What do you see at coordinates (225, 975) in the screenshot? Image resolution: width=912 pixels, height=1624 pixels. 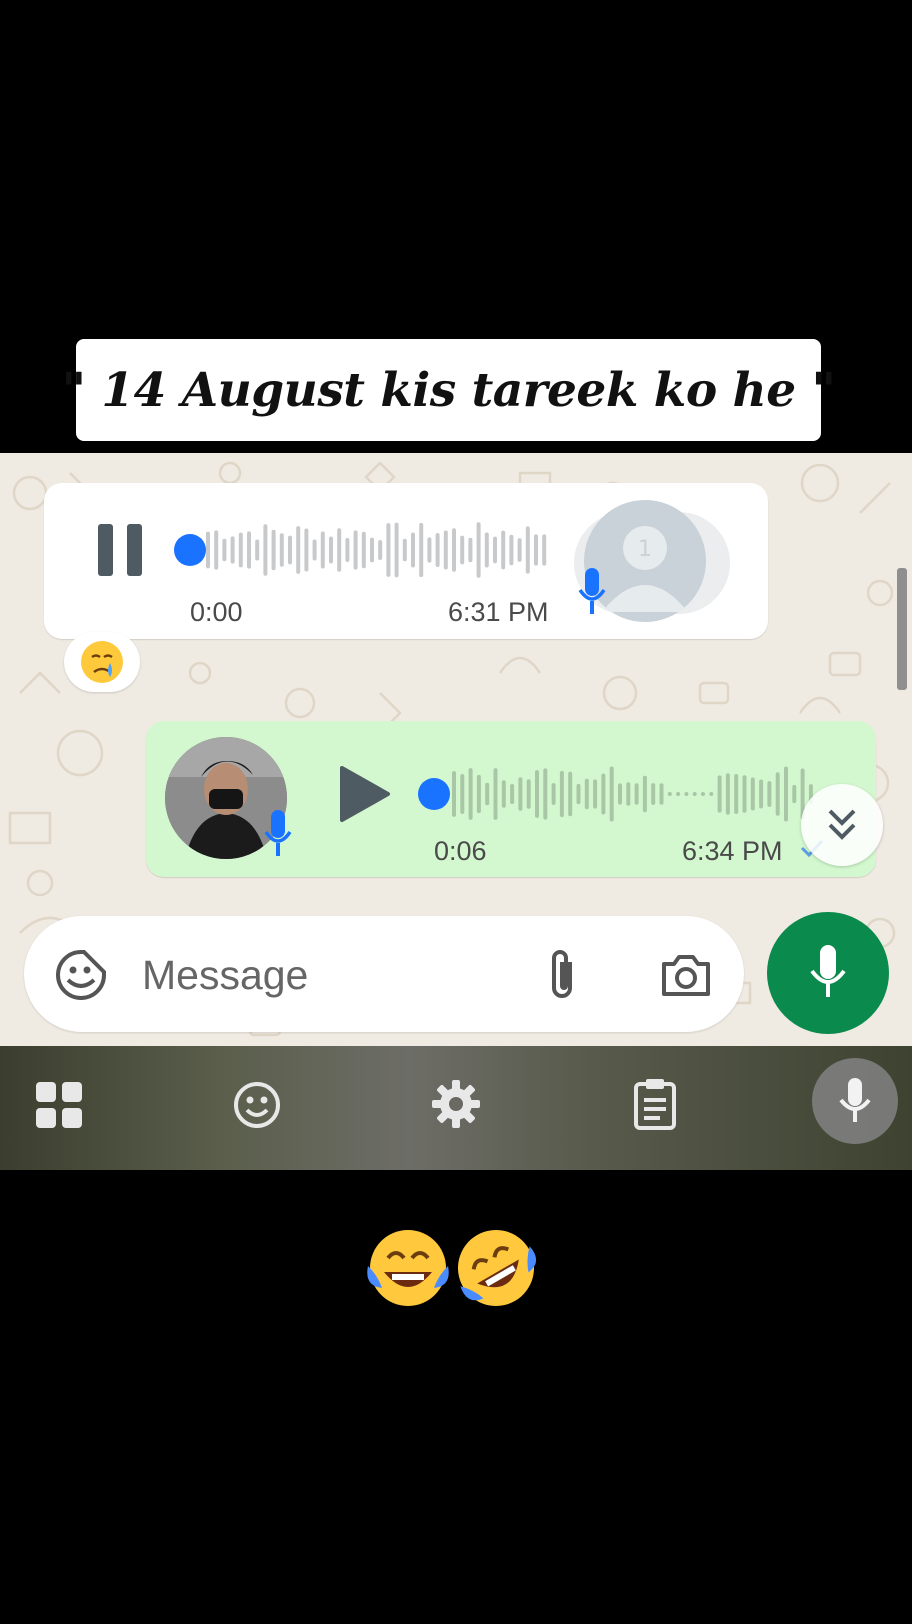 I see `message-input: Message` at bounding box center [225, 975].